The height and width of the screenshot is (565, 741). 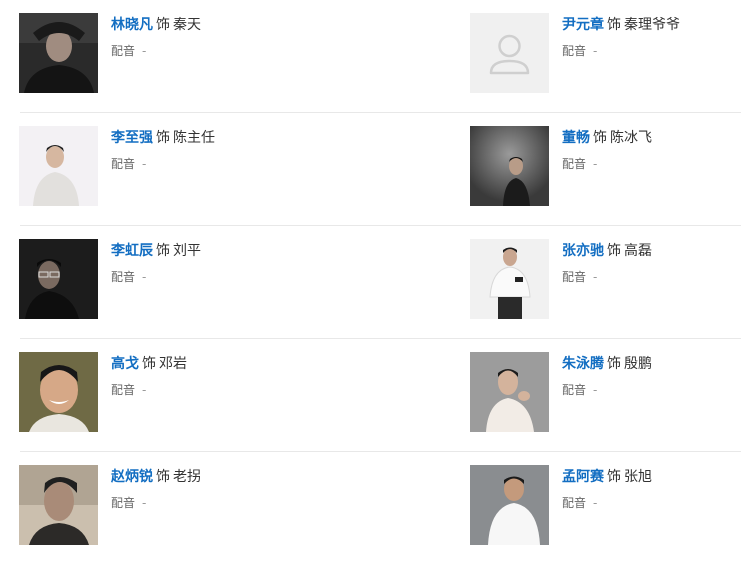 What do you see at coordinates (229, 505) in the screenshot?
I see `cast-item: 赵炳锐饰老拐 配音 -` at bounding box center [229, 505].